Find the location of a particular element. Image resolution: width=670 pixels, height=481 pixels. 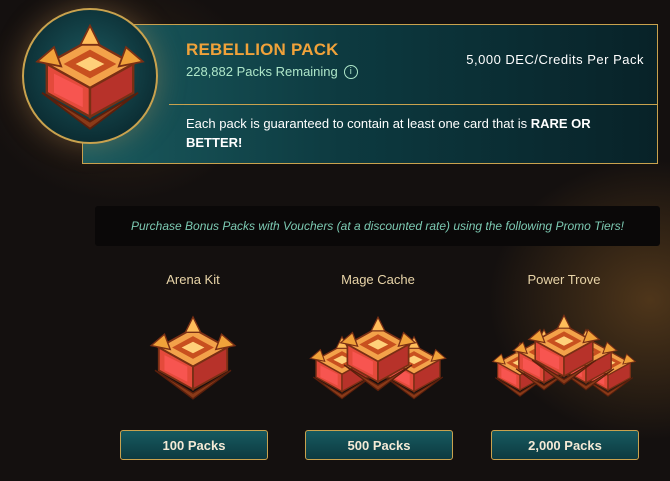

pack-title: REBELLION PACK is located at coordinates (262, 49).